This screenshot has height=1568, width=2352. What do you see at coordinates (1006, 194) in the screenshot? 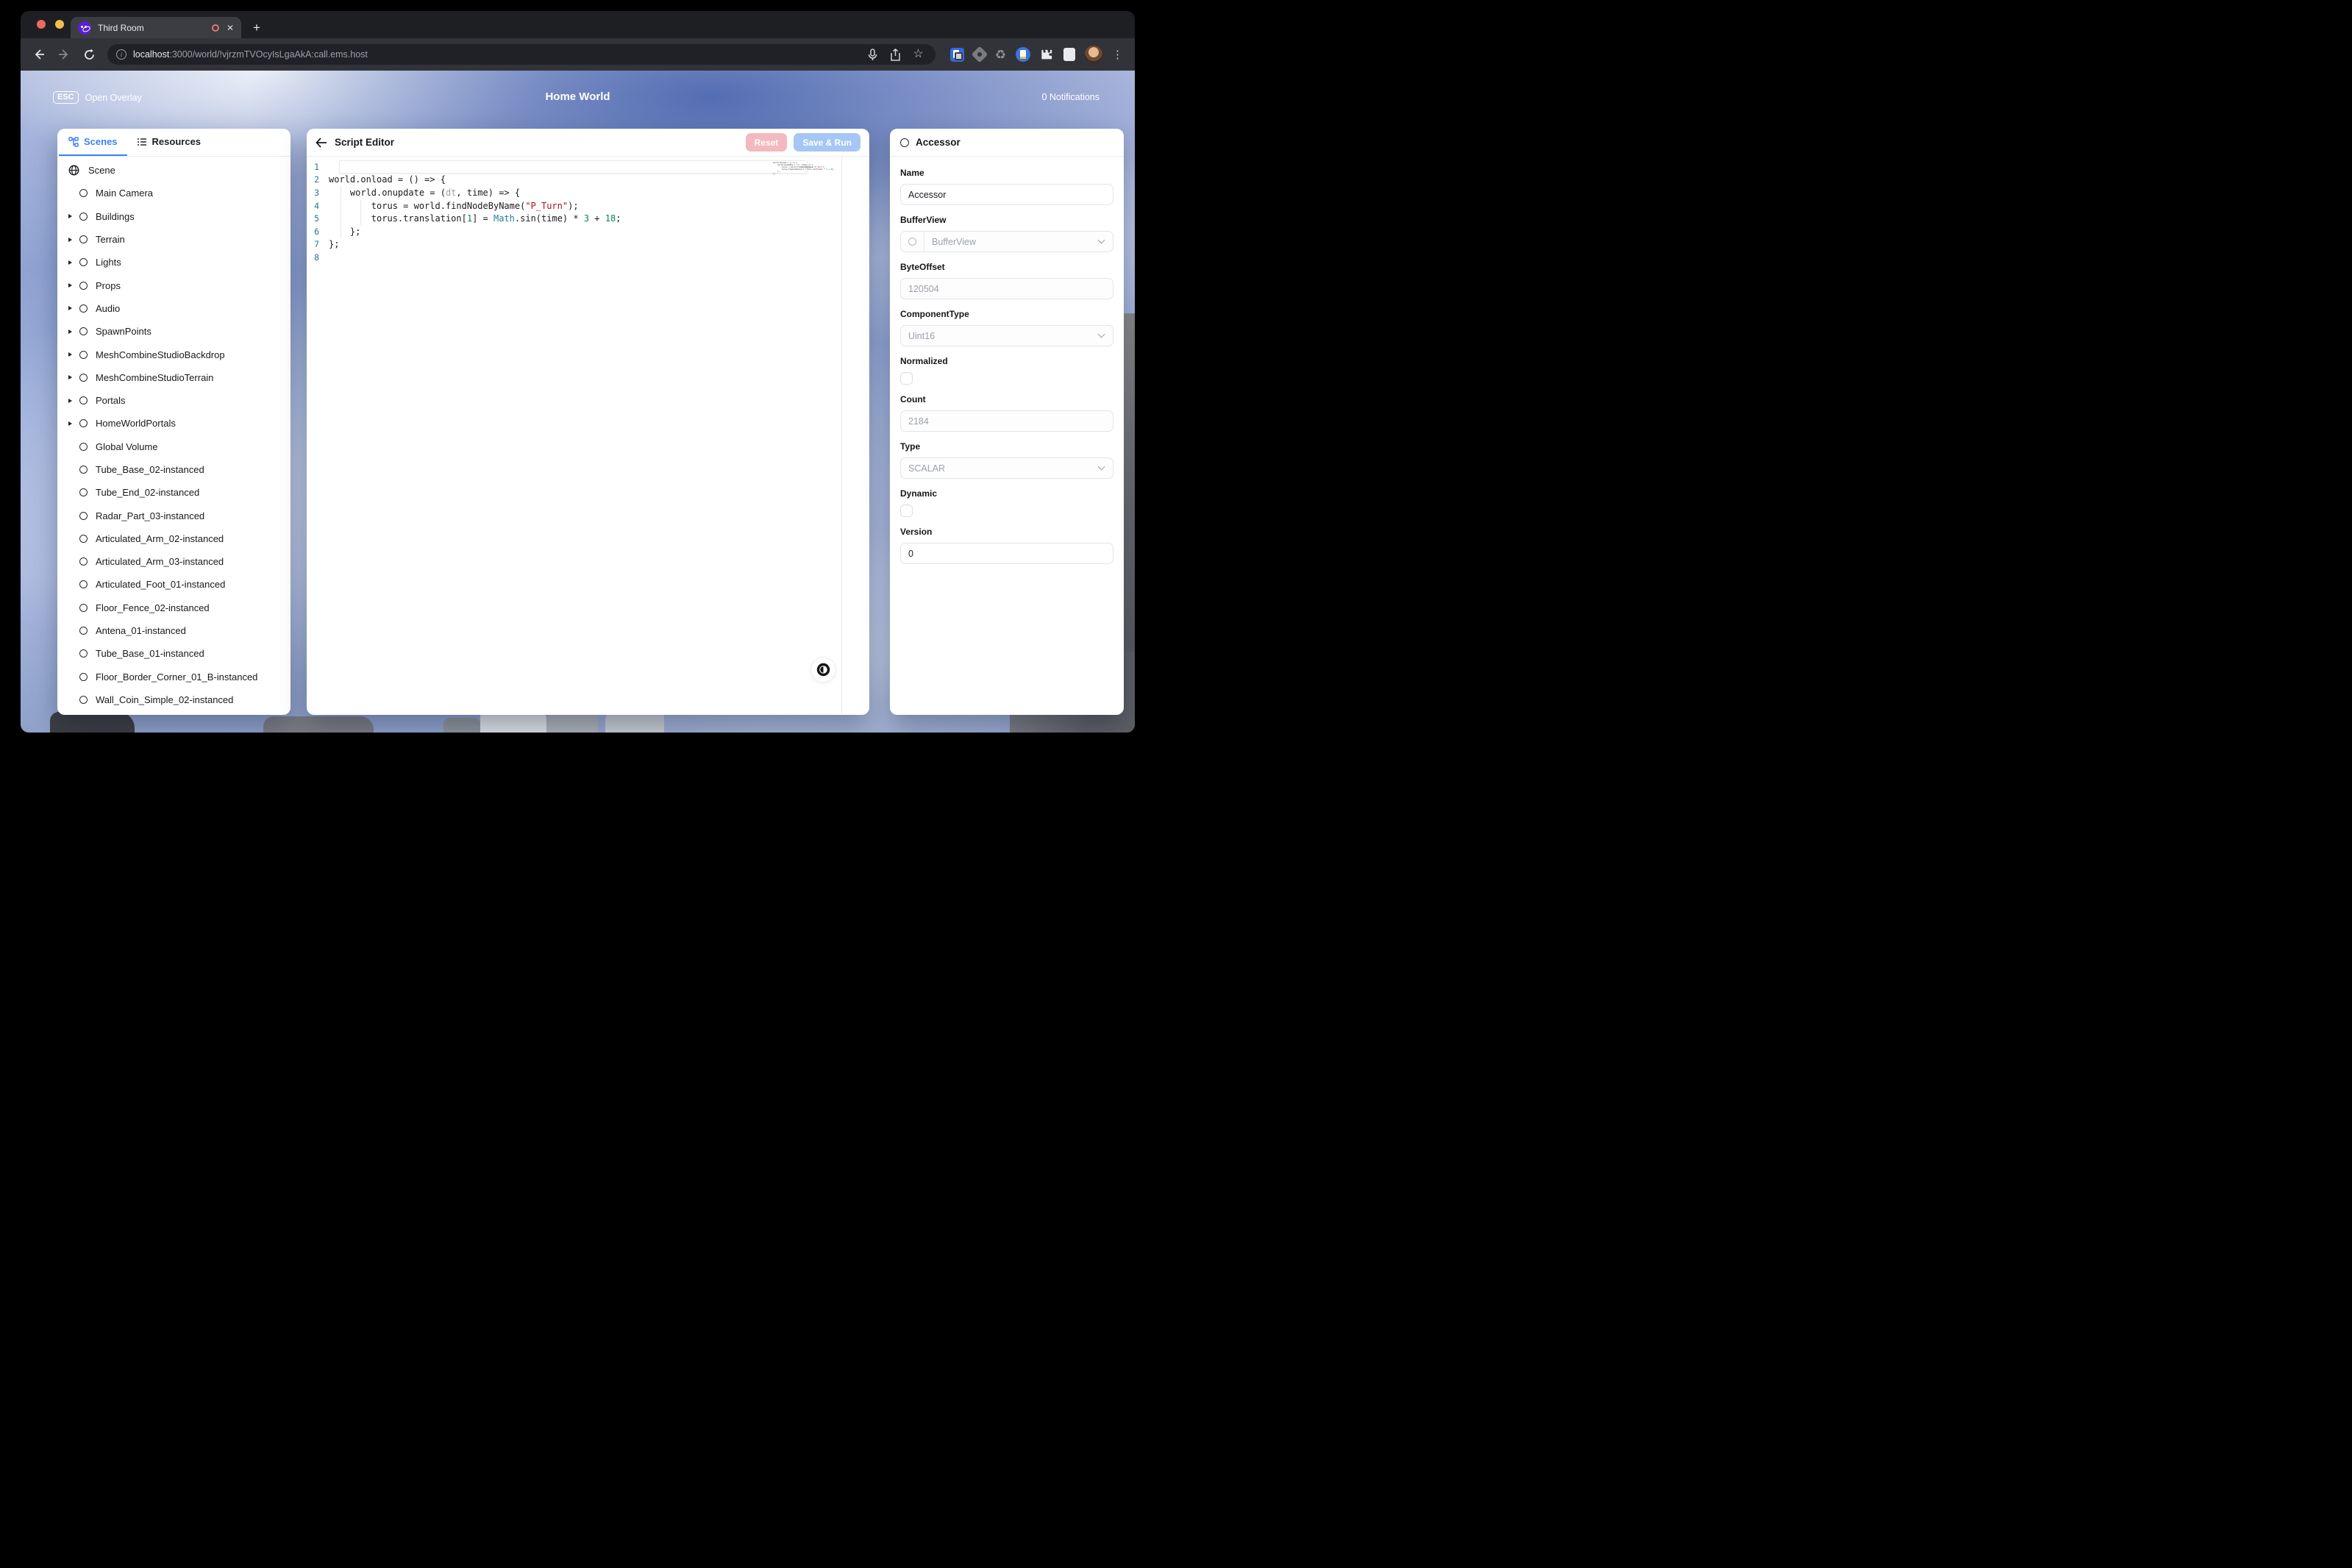
I see `name-input: Accessor` at bounding box center [1006, 194].